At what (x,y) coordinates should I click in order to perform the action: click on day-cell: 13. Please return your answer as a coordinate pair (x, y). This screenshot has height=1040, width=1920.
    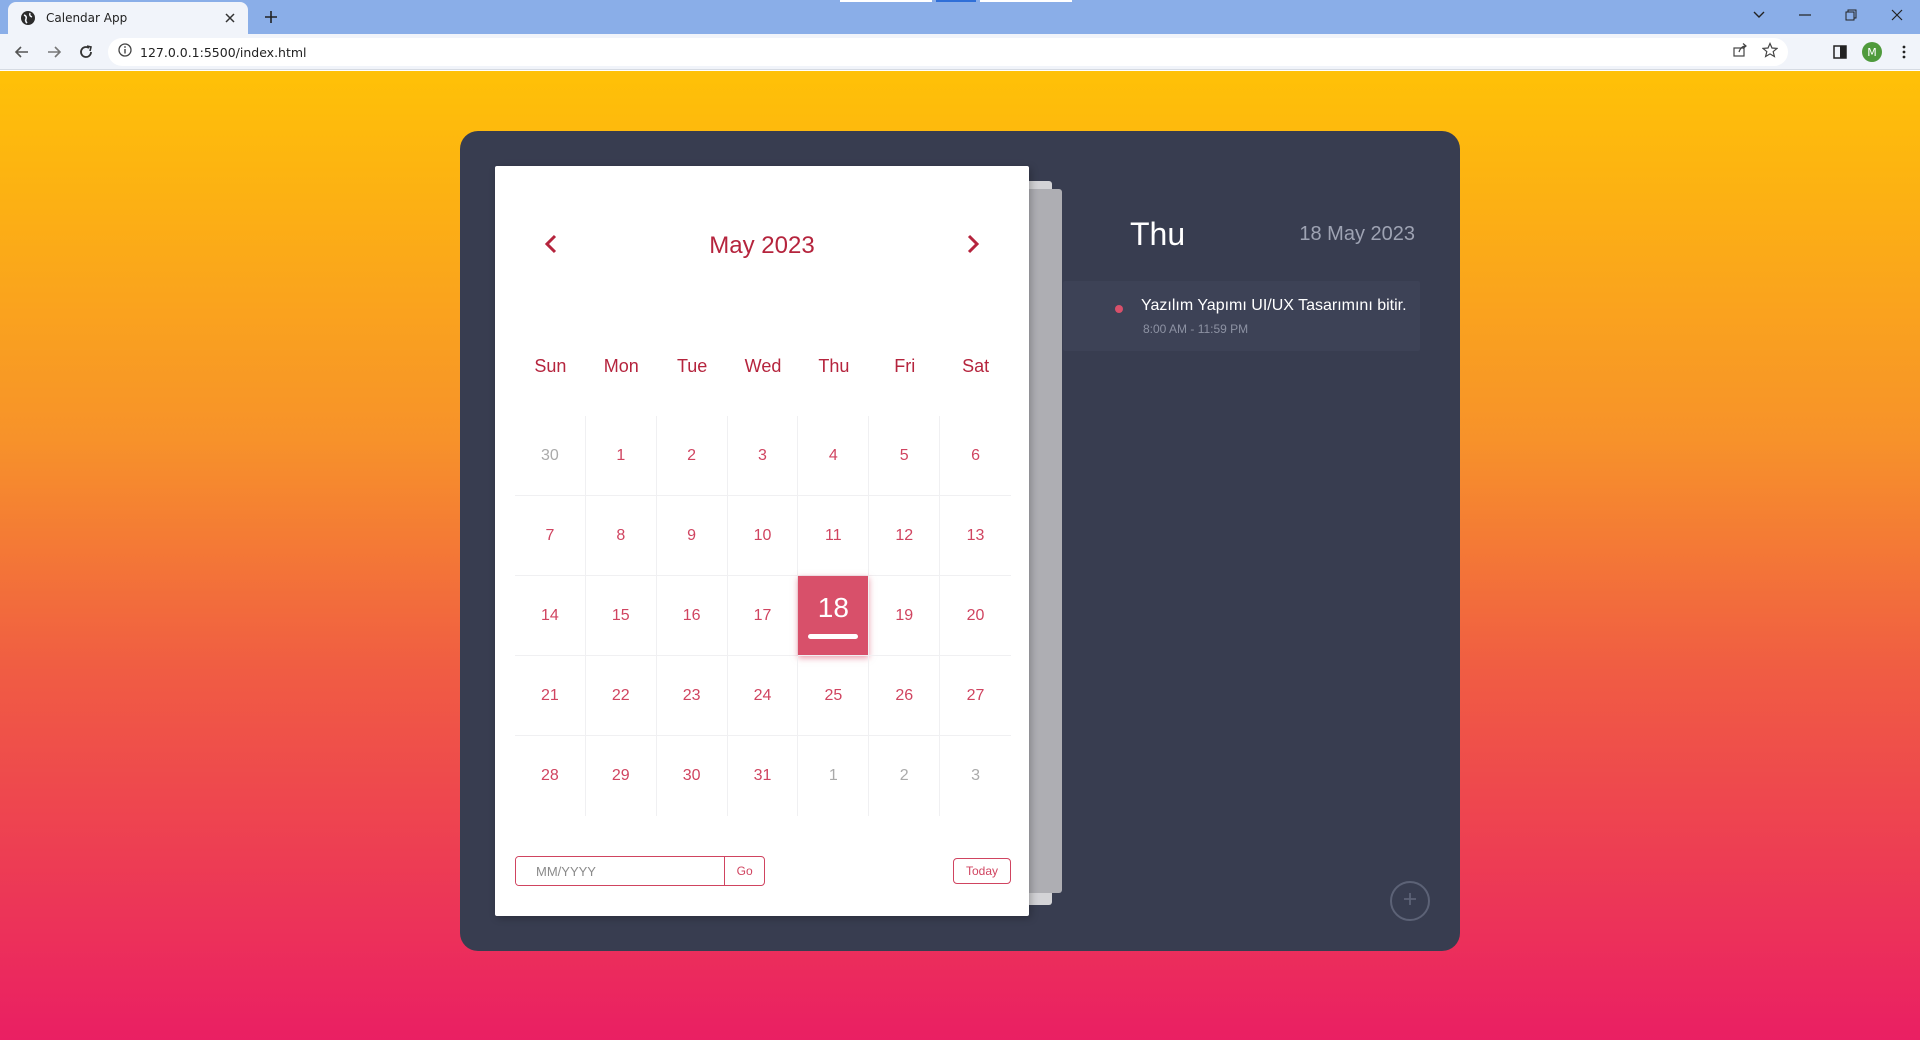
    Looking at the image, I should click on (975, 536).